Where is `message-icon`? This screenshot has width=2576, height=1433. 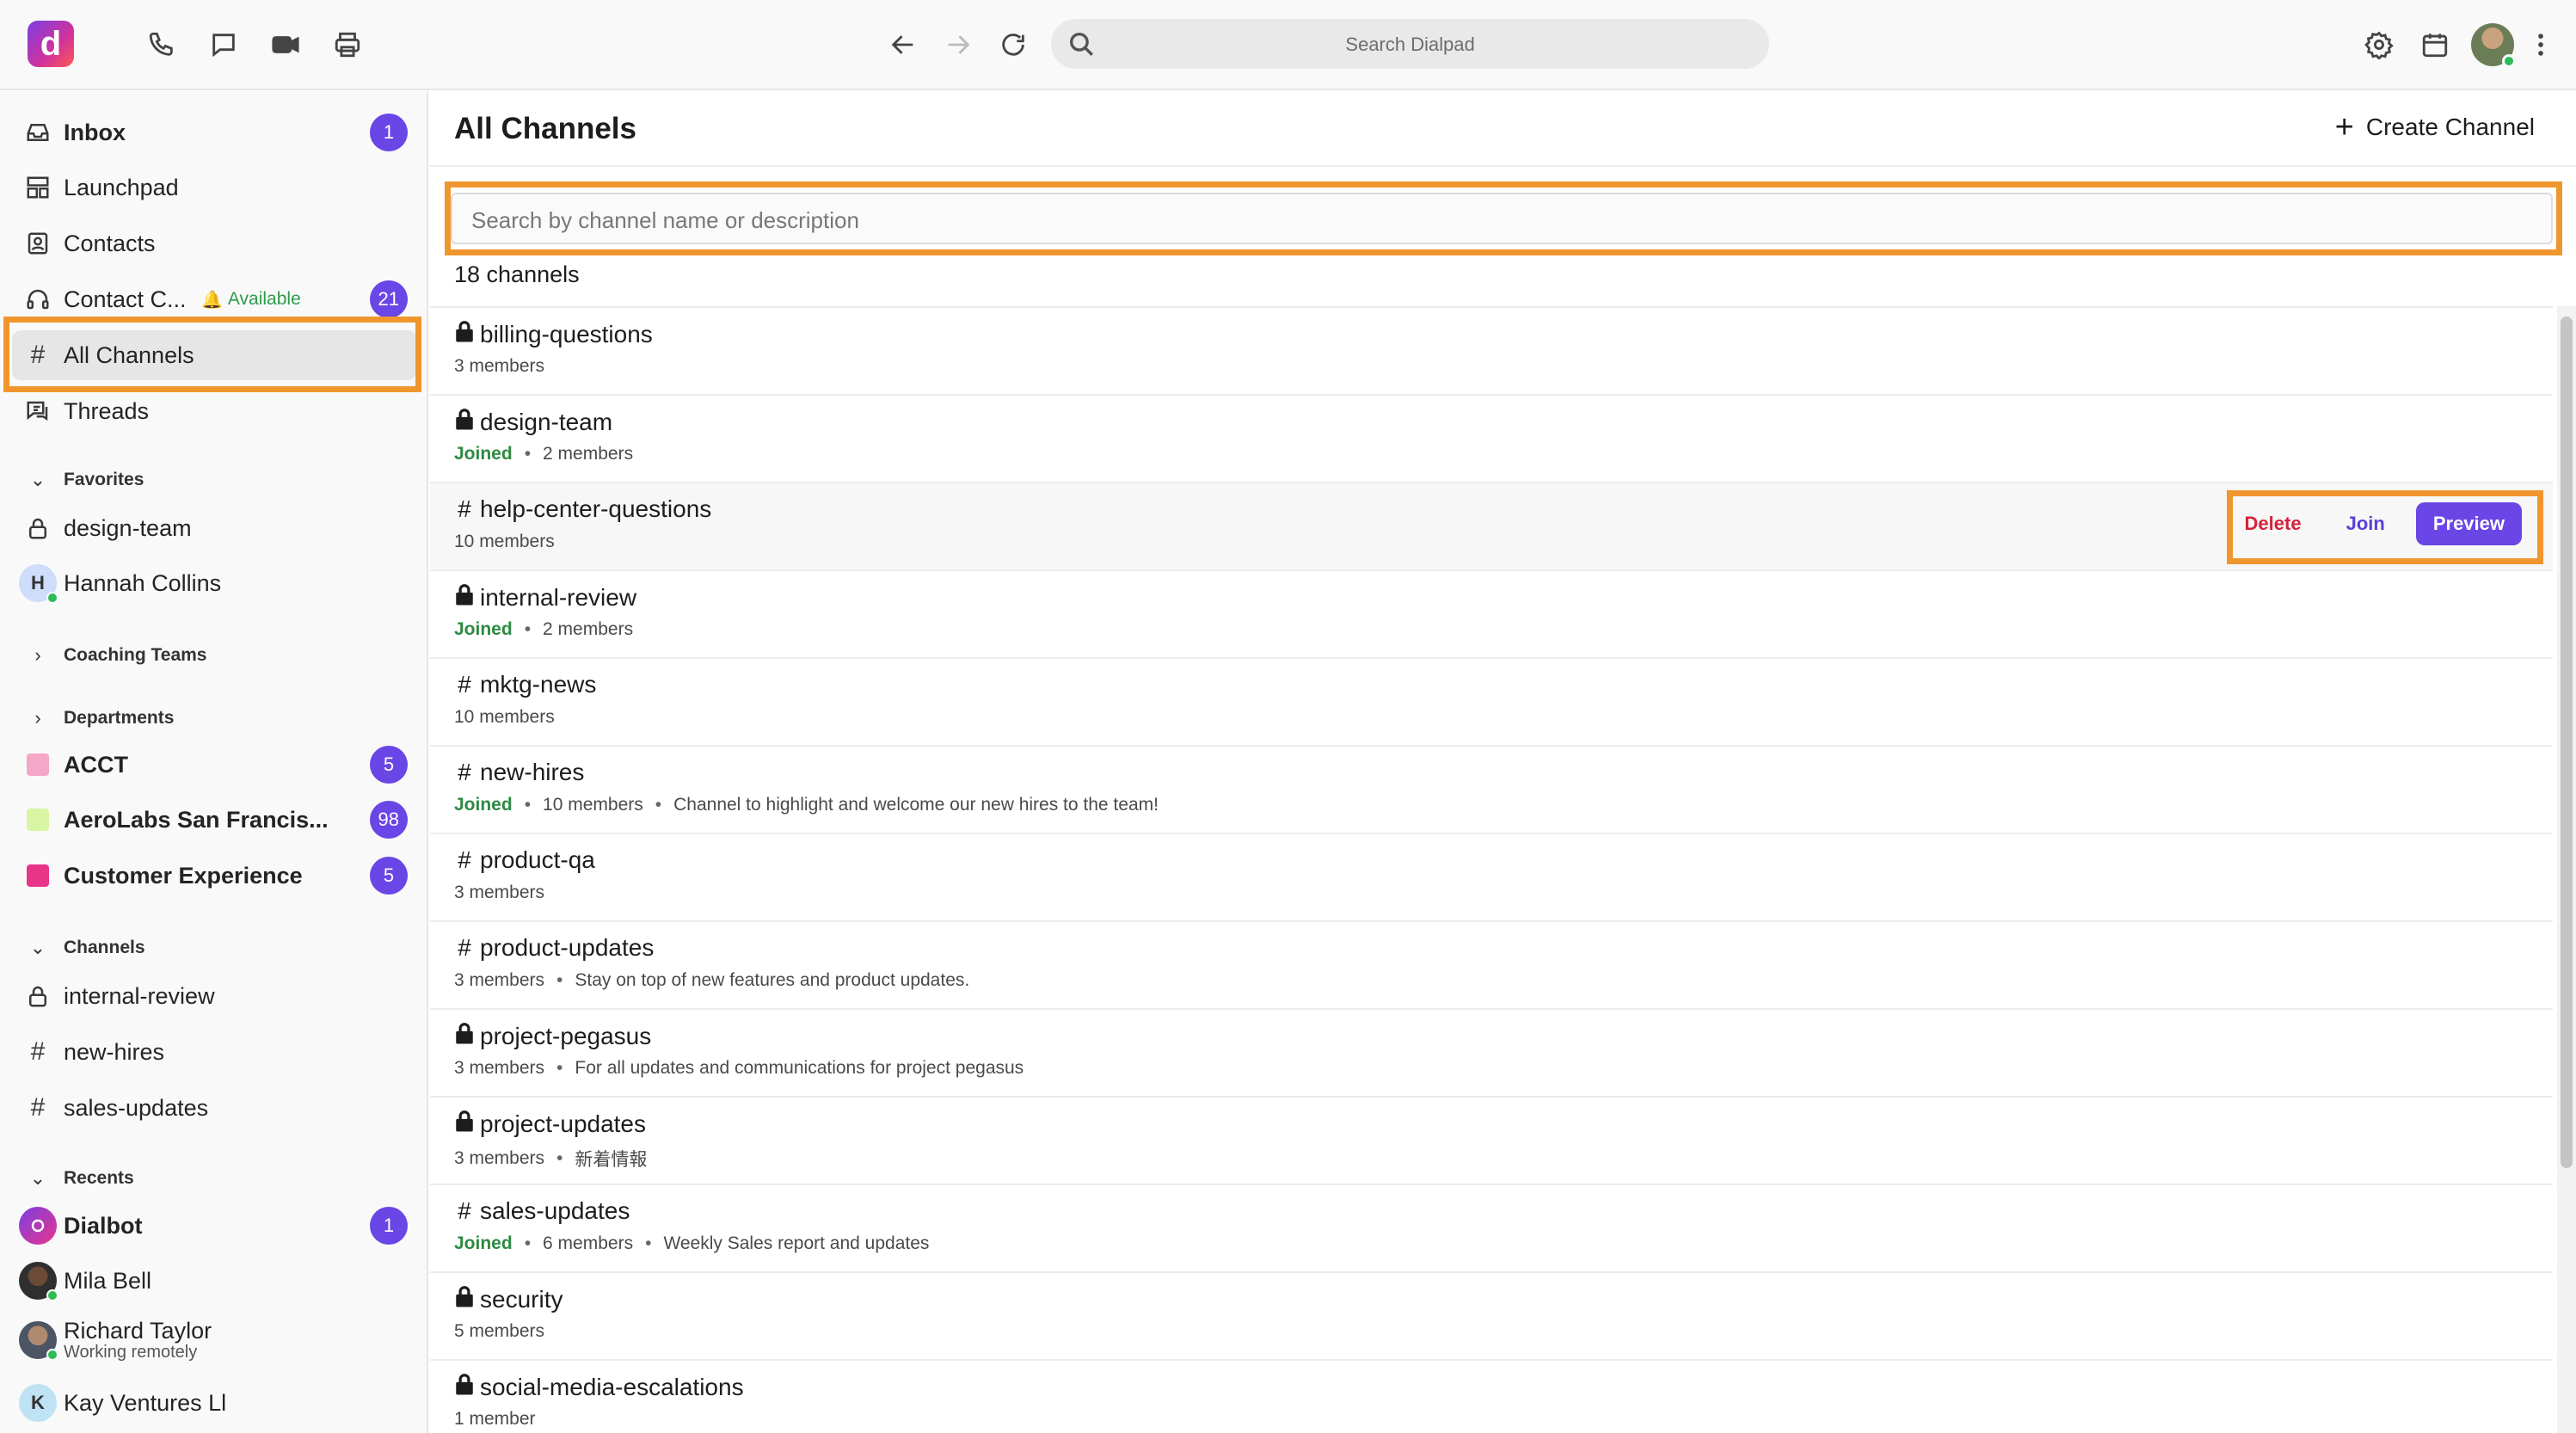 message-icon is located at coordinates (224, 45).